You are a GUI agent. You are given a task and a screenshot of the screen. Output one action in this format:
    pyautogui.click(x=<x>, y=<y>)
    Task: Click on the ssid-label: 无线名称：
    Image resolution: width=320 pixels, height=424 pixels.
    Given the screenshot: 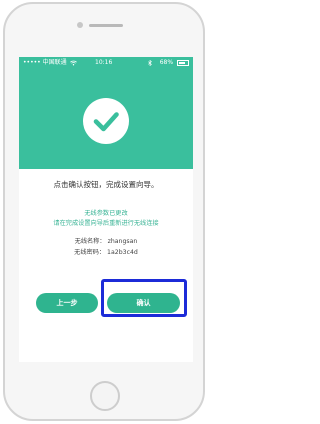 What is the action you would take?
    pyautogui.click(x=90, y=241)
    